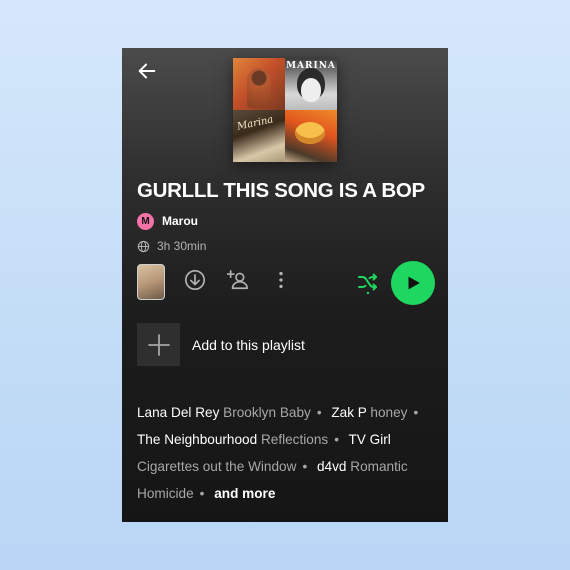  Describe the element at coordinates (195, 280) in the screenshot. I see `download-icon` at that location.